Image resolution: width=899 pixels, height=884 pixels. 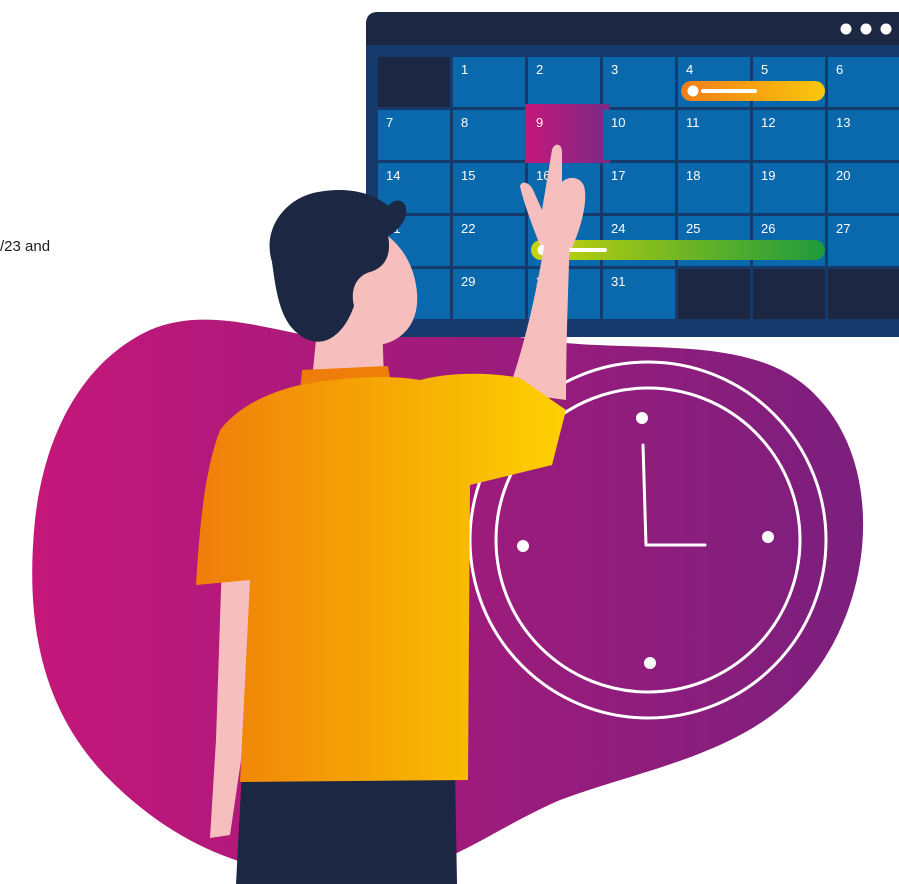 What do you see at coordinates (768, 175) in the screenshot?
I see `day-number: 19` at bounding box center [768, 175].